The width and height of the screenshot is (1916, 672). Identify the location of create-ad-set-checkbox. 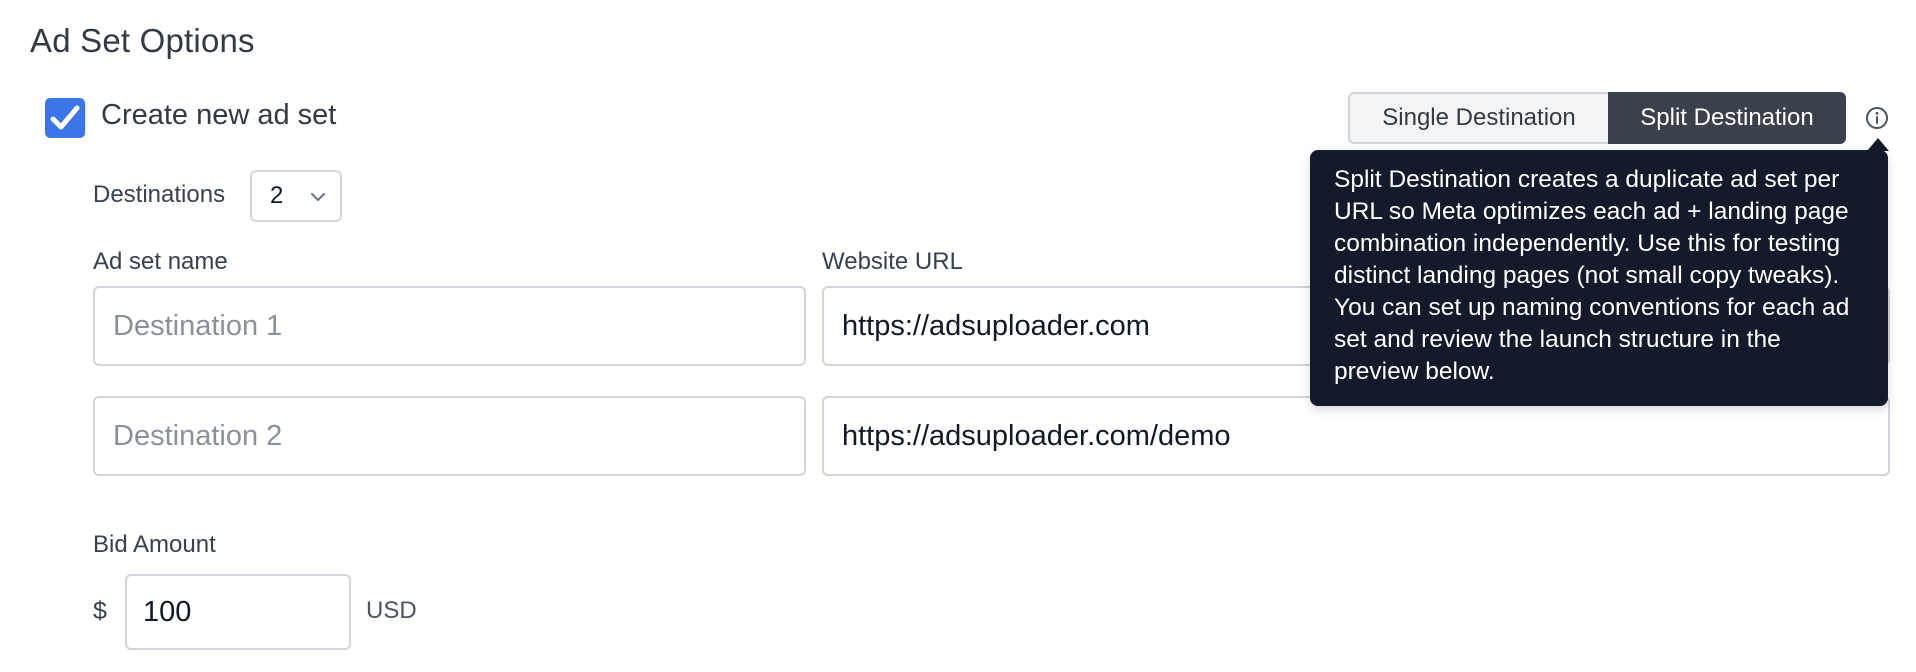
(65, 118).